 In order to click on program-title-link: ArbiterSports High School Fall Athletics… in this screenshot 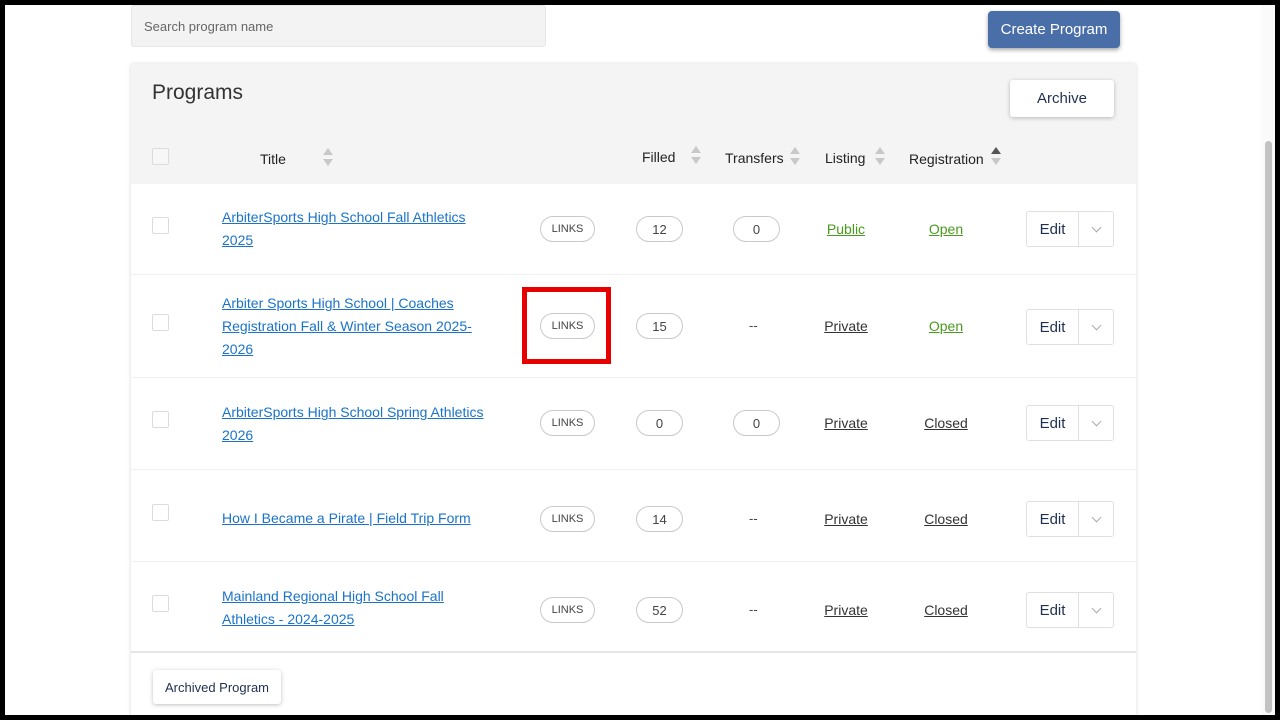, I will do `click(359, 229)`.